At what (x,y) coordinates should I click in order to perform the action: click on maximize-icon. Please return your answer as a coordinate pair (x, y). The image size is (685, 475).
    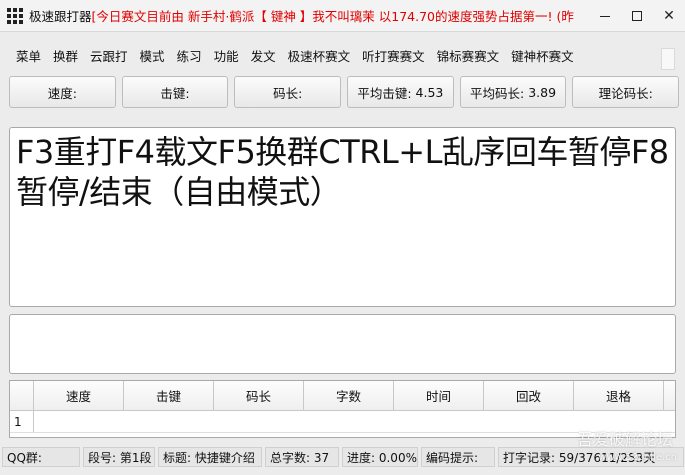
    Looking at the image, I should click on (637, 16).